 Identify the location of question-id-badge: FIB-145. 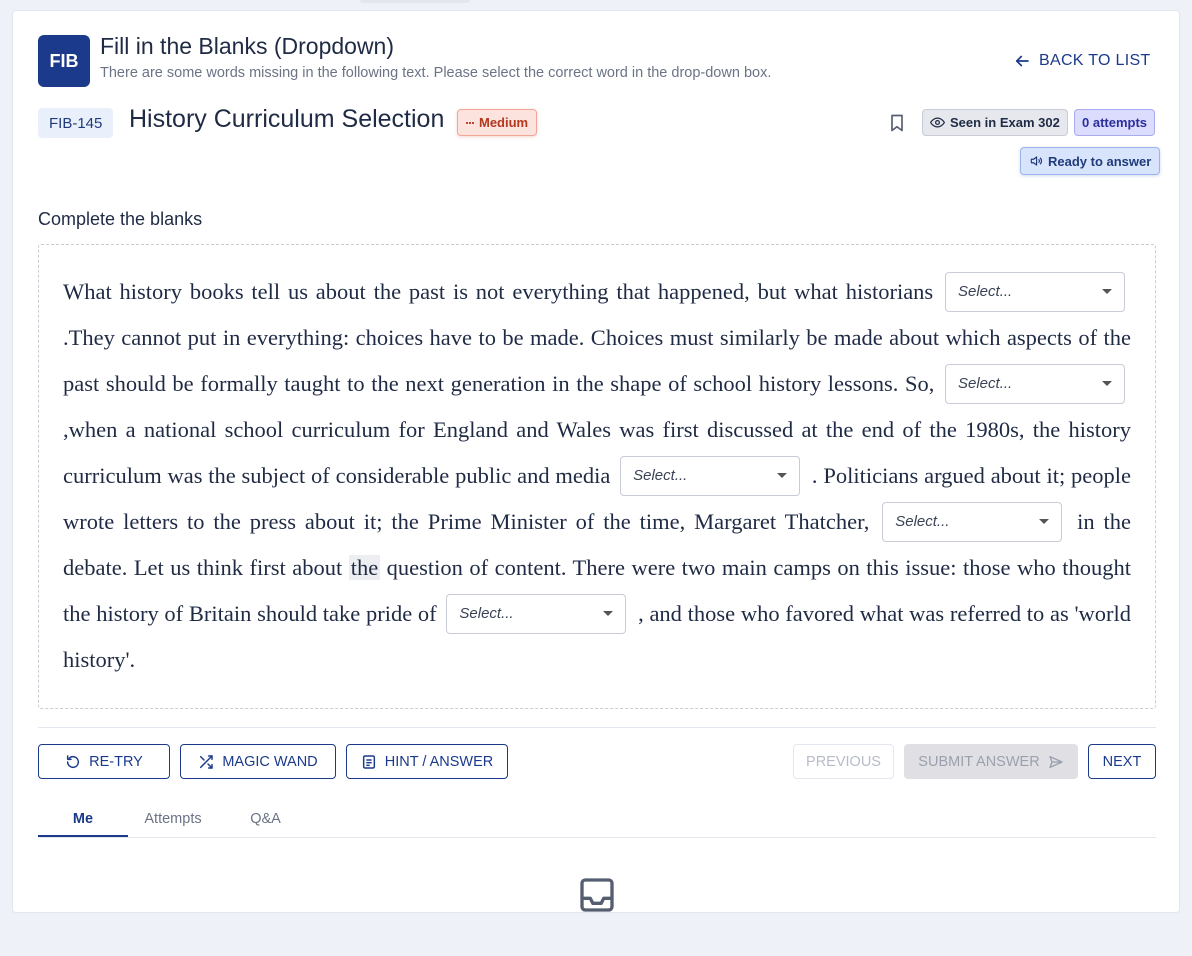
(76, 123).